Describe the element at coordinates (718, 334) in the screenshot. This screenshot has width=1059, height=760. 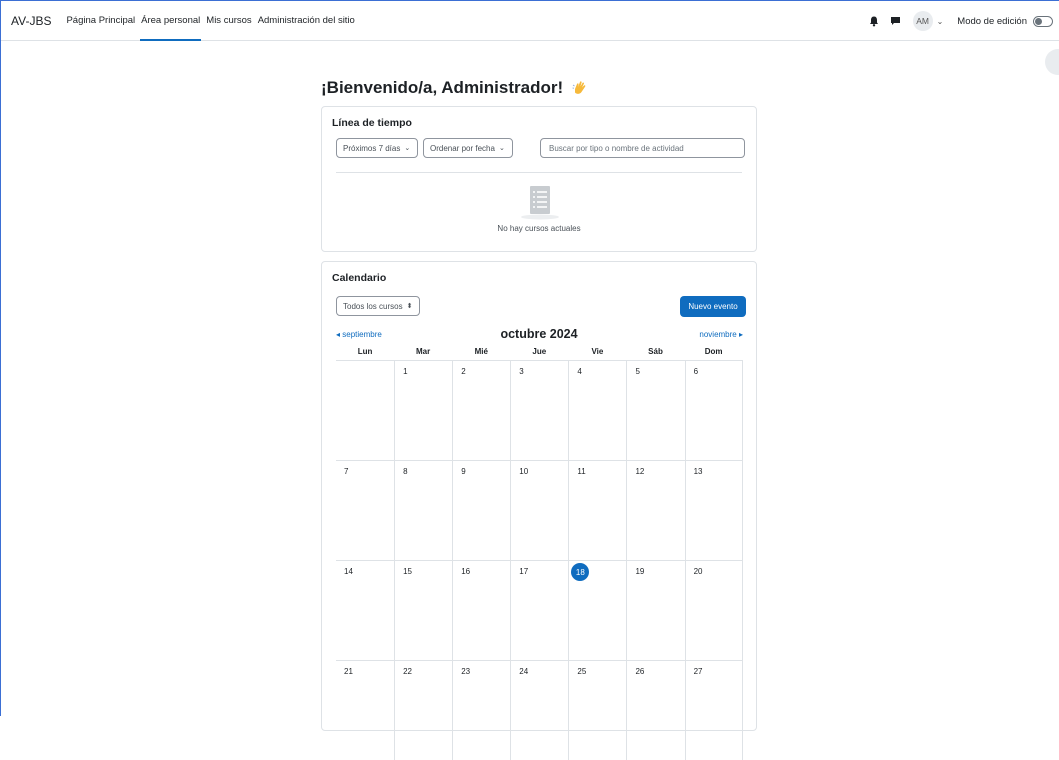
I see `next-month-label: noviembre` at that location.